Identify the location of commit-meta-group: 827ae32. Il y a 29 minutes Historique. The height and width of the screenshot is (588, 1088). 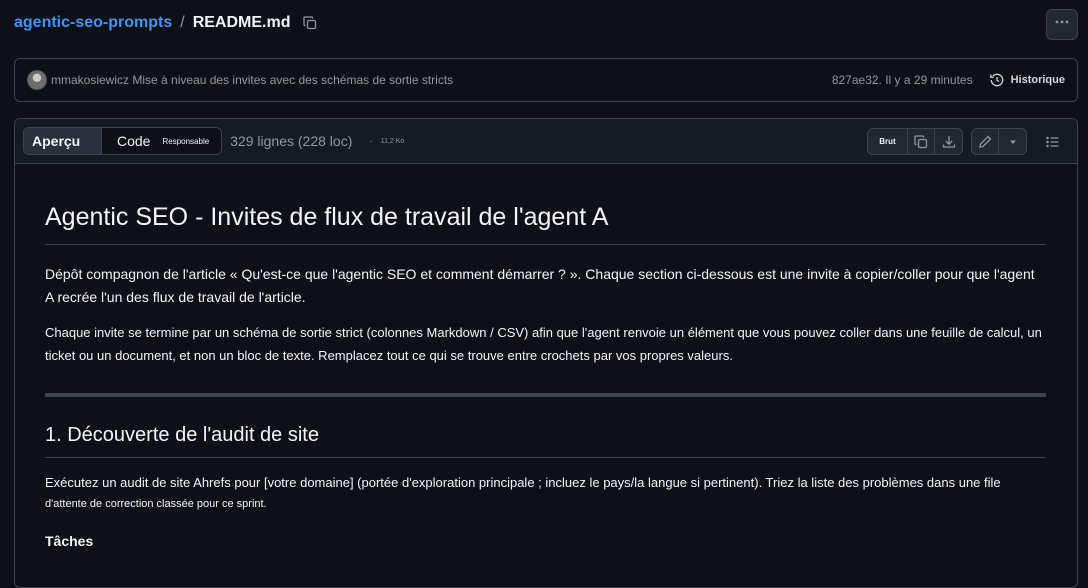
(948, 80).